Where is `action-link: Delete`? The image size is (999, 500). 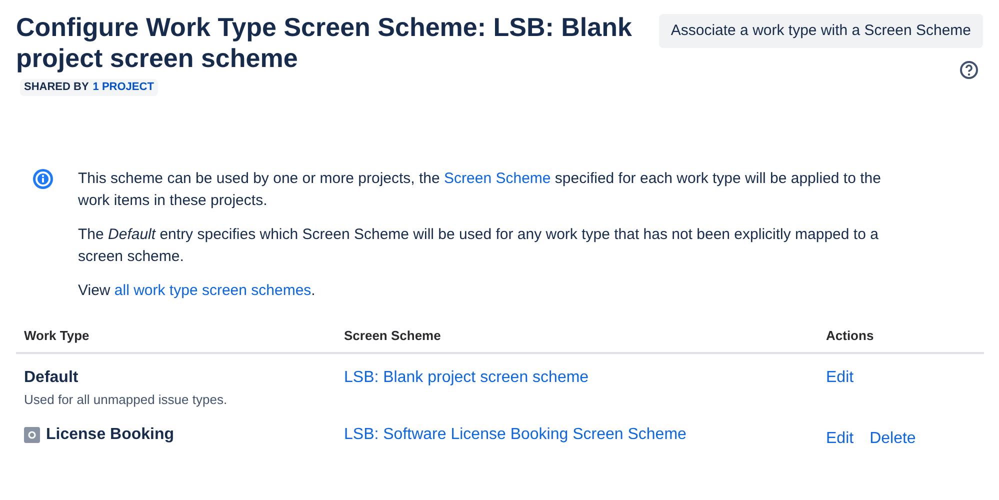
action-link: Delete is located at coordinates (893, 439).